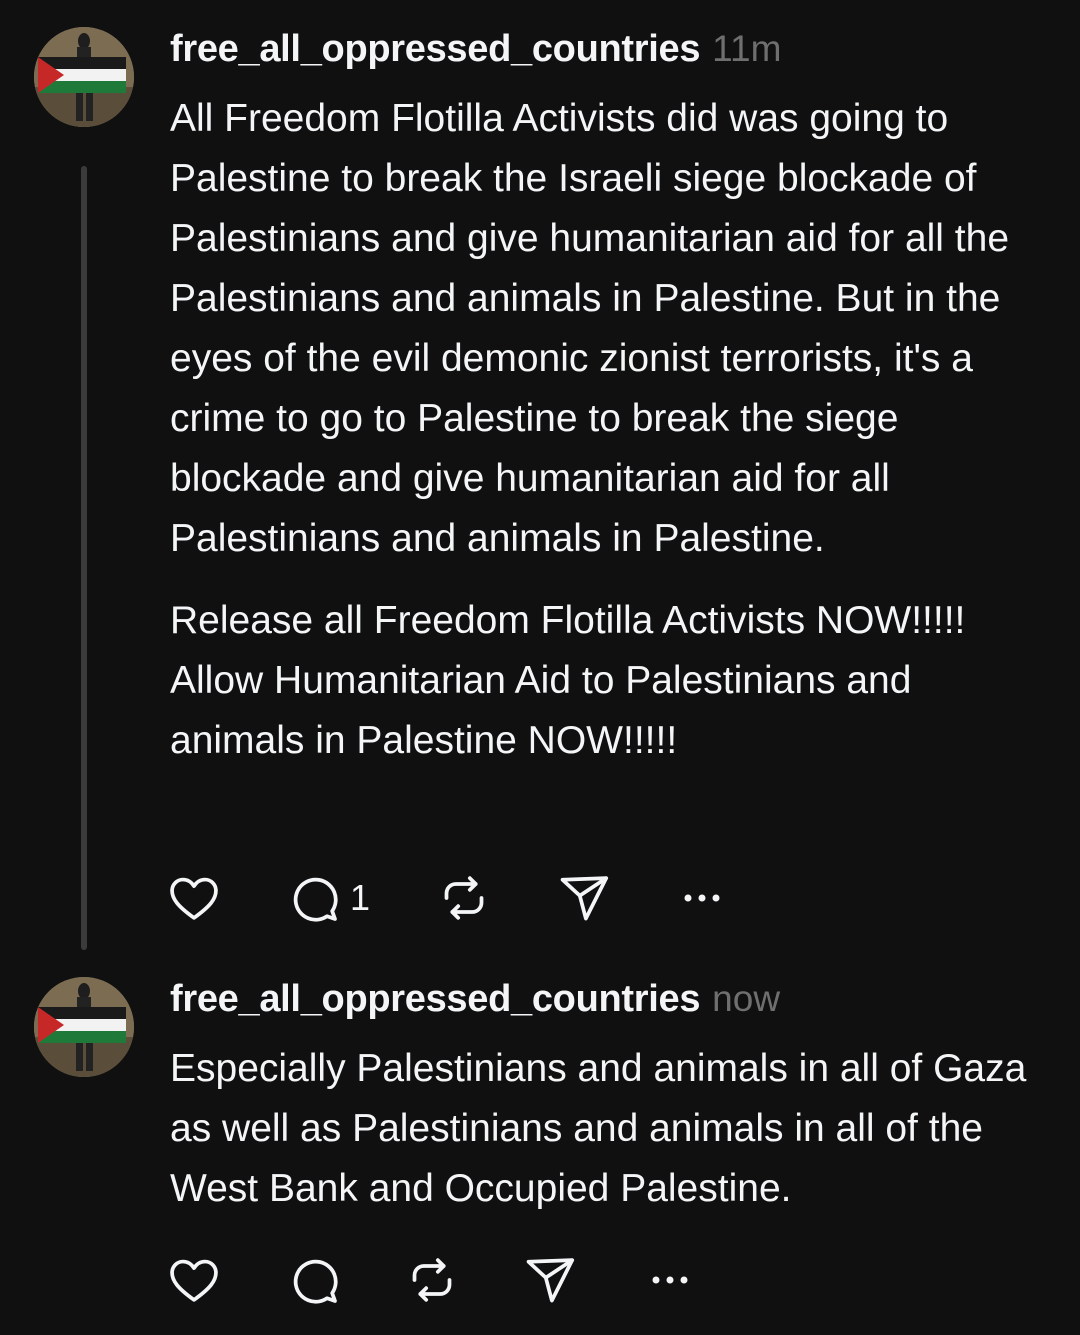 Image resolution: width=1080 pixels, height=1335 pixels. I want to click on timestamp: 11m, so click(746, 48).